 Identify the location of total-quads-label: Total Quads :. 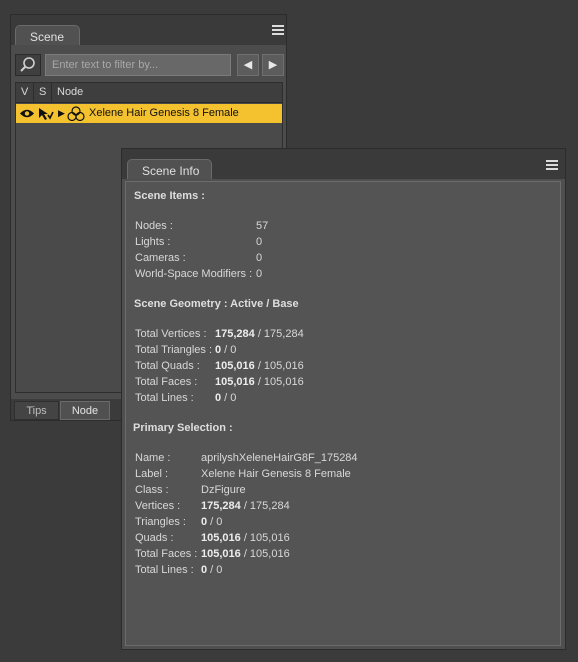
(167, 366).